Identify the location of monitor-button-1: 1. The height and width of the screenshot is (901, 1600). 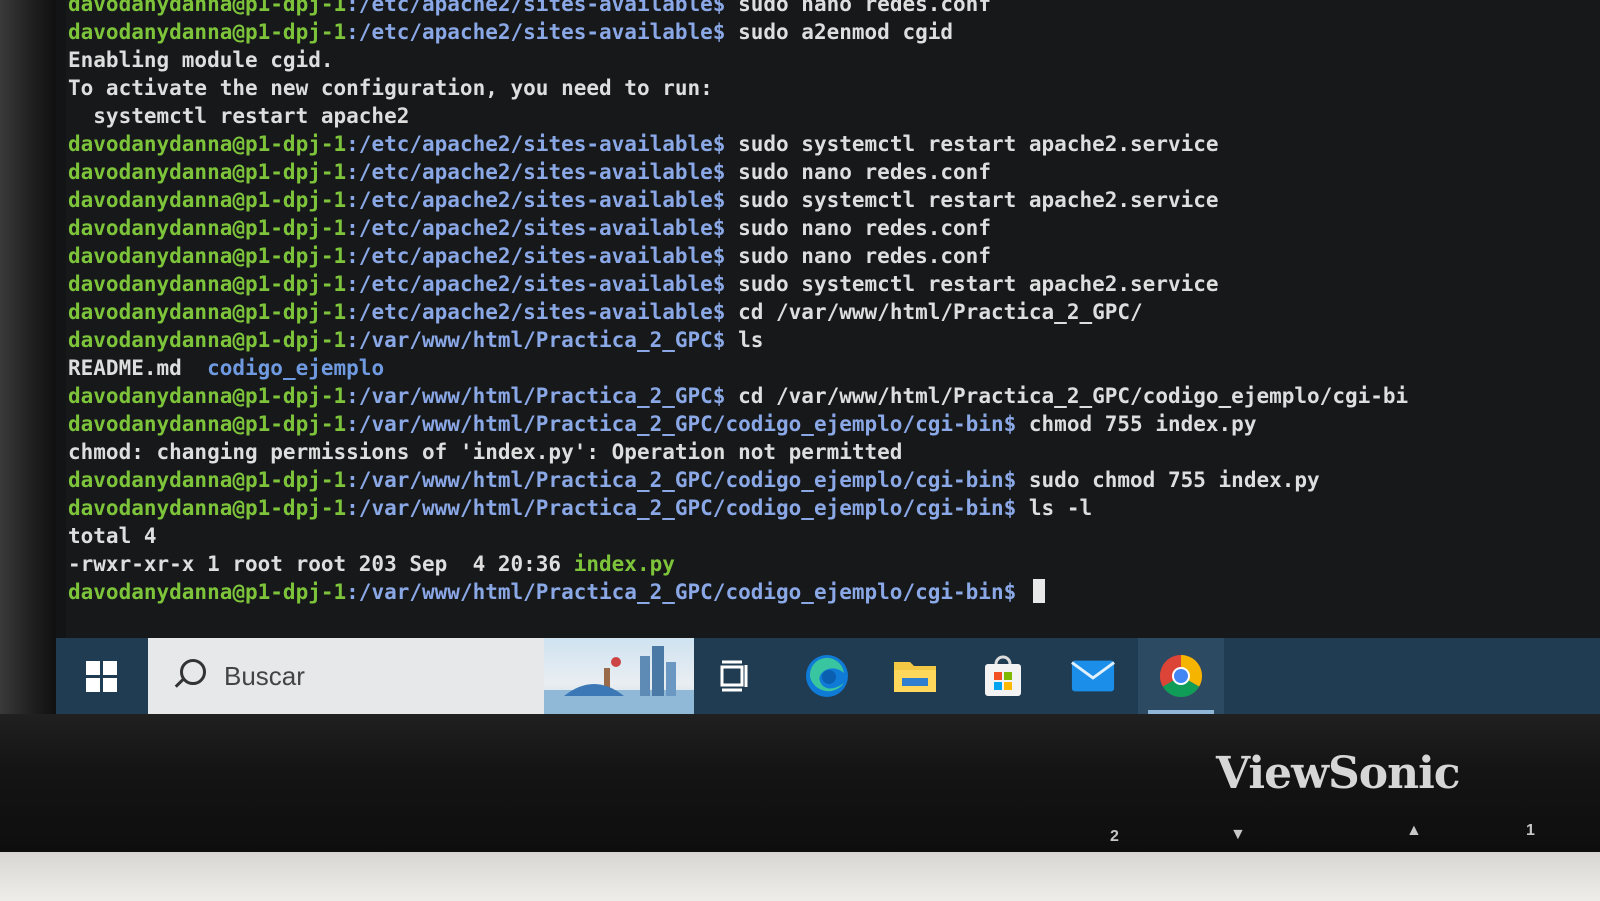
(1530, 831).